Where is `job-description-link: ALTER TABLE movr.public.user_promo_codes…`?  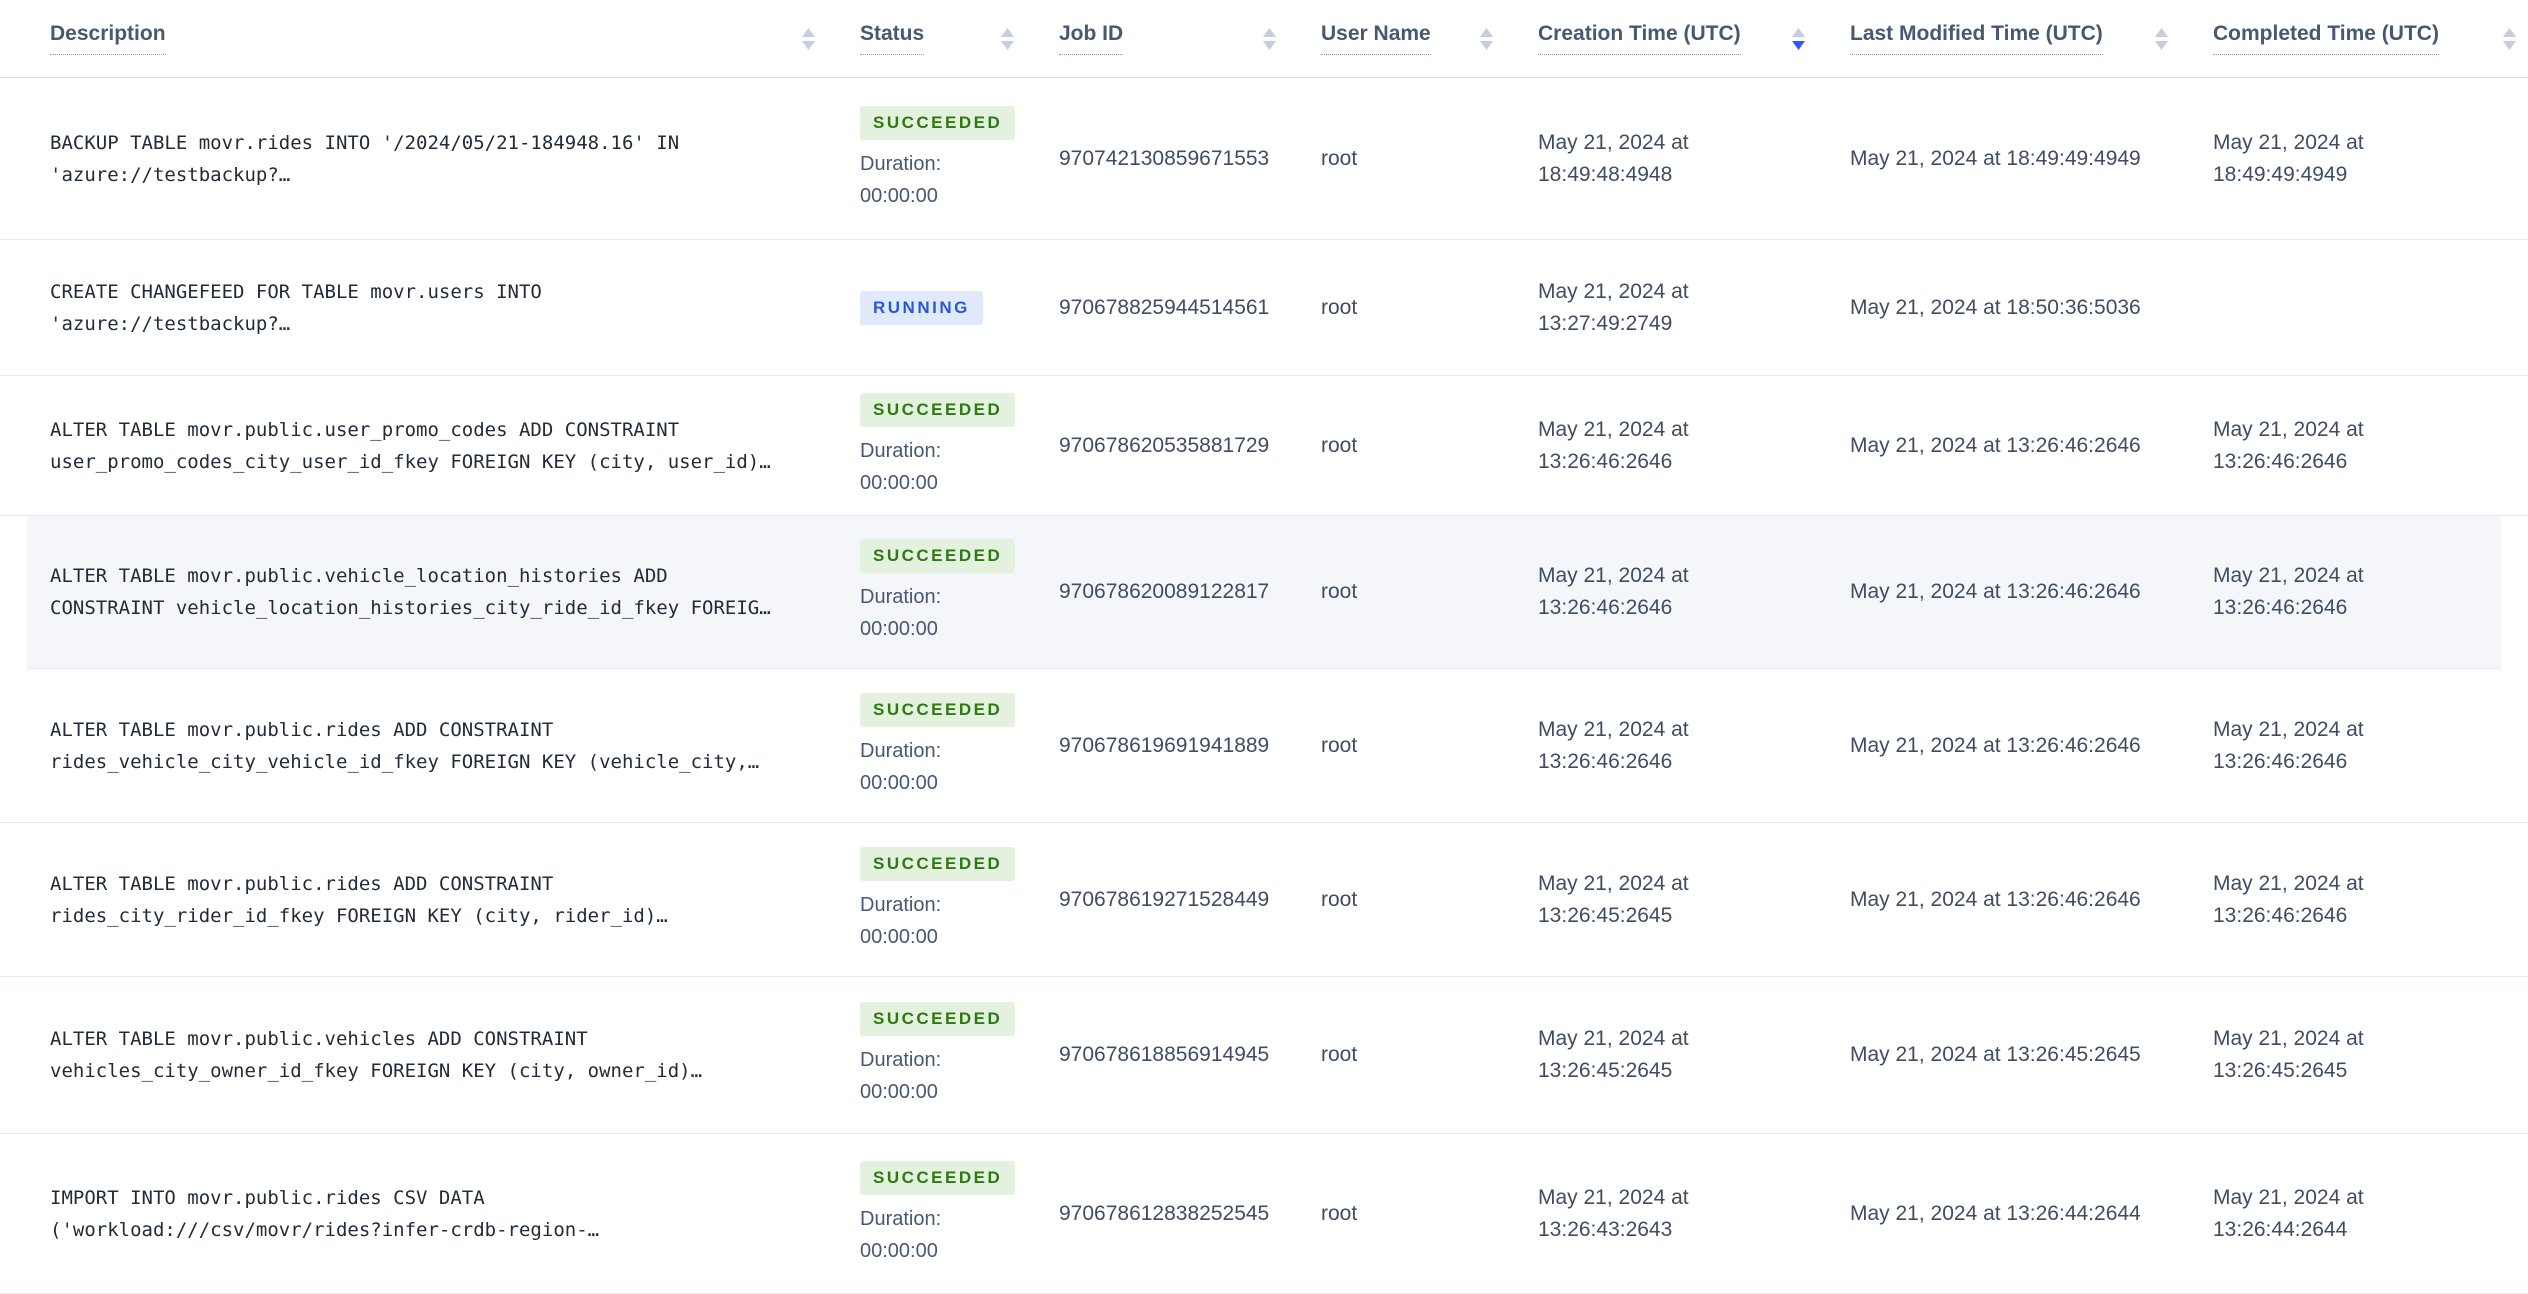
job-description-link: ALTER TABLE movr.public.user_promo_codes… is located at coordinates (455, 446).